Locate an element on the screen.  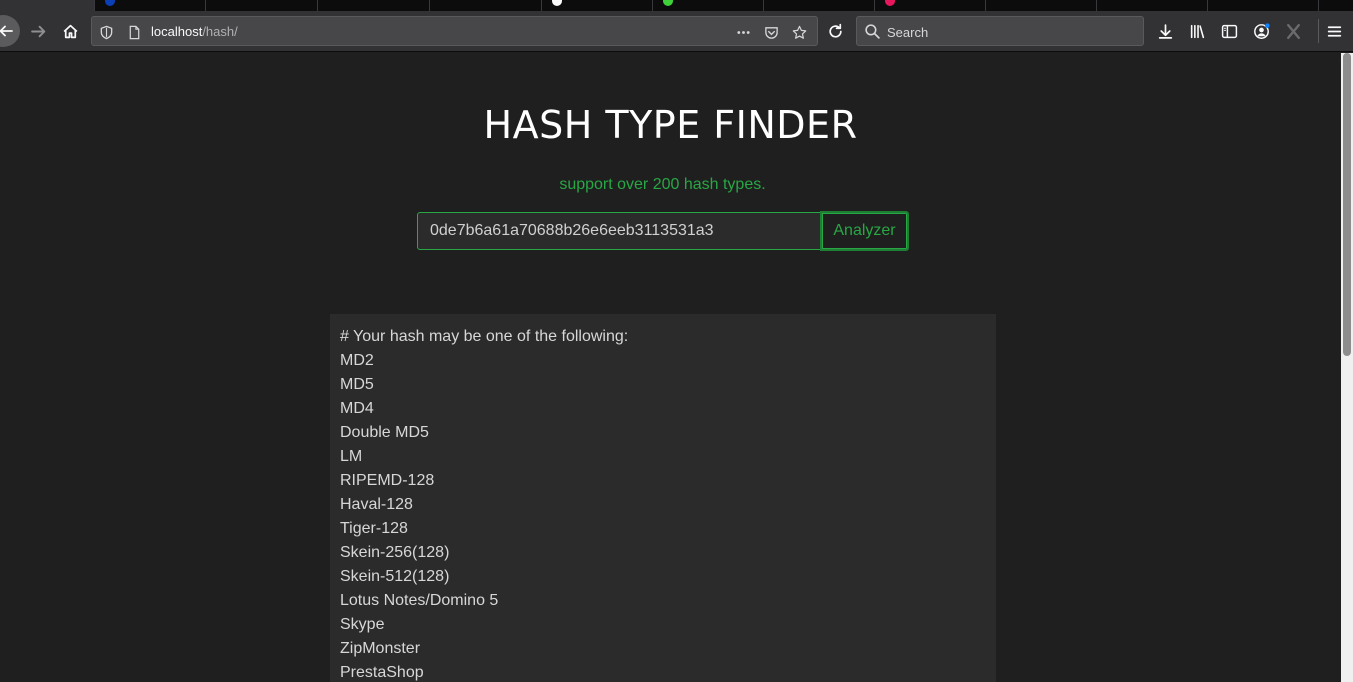
results-header: # Your hash may be one of the following: is located at coordinates (484, 336).